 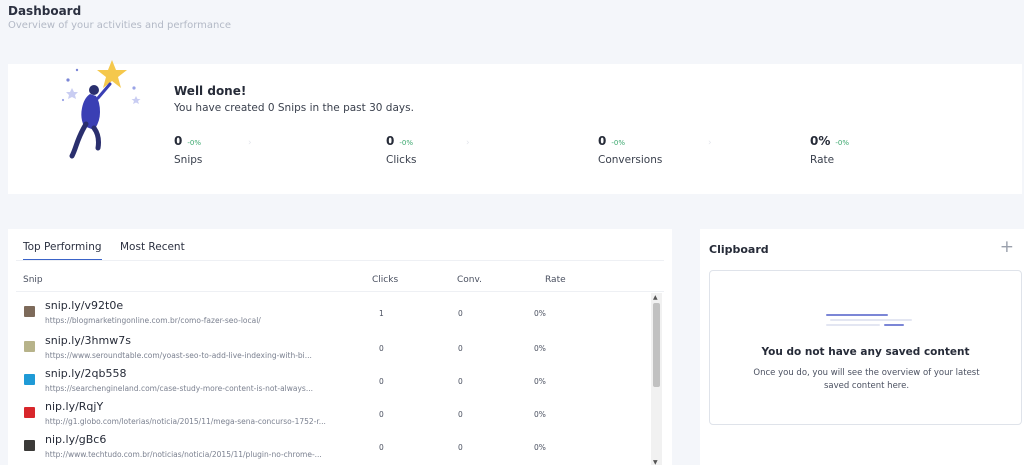 I want to click on clipboard-title: Clipboard, so click(x=739, y=249).